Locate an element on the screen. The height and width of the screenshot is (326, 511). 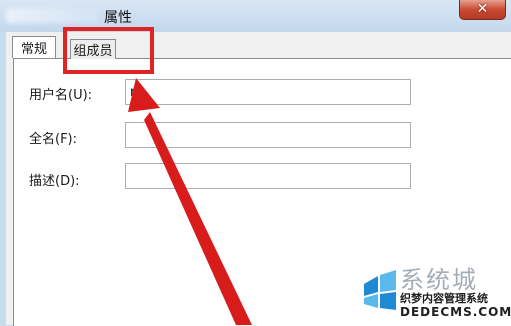
watermark-subtitle: 织梦内容管理系统 is located at coordinates (444, 298).